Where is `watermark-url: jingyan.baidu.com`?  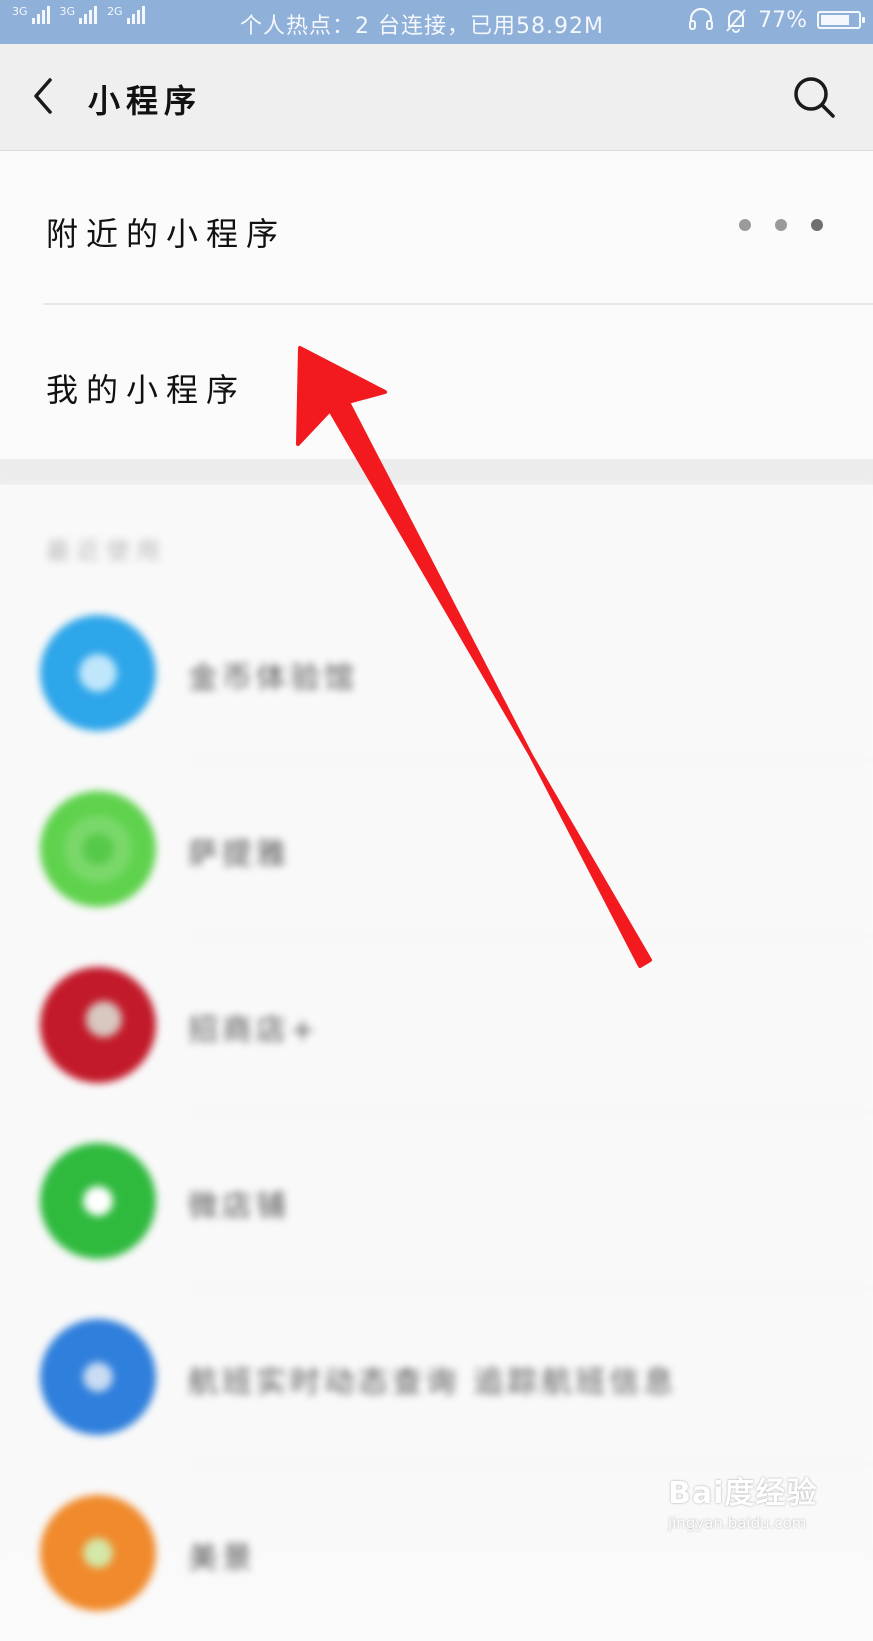 watermark-url: jingyan.baidu.com is located at coordinates (737, 1523).